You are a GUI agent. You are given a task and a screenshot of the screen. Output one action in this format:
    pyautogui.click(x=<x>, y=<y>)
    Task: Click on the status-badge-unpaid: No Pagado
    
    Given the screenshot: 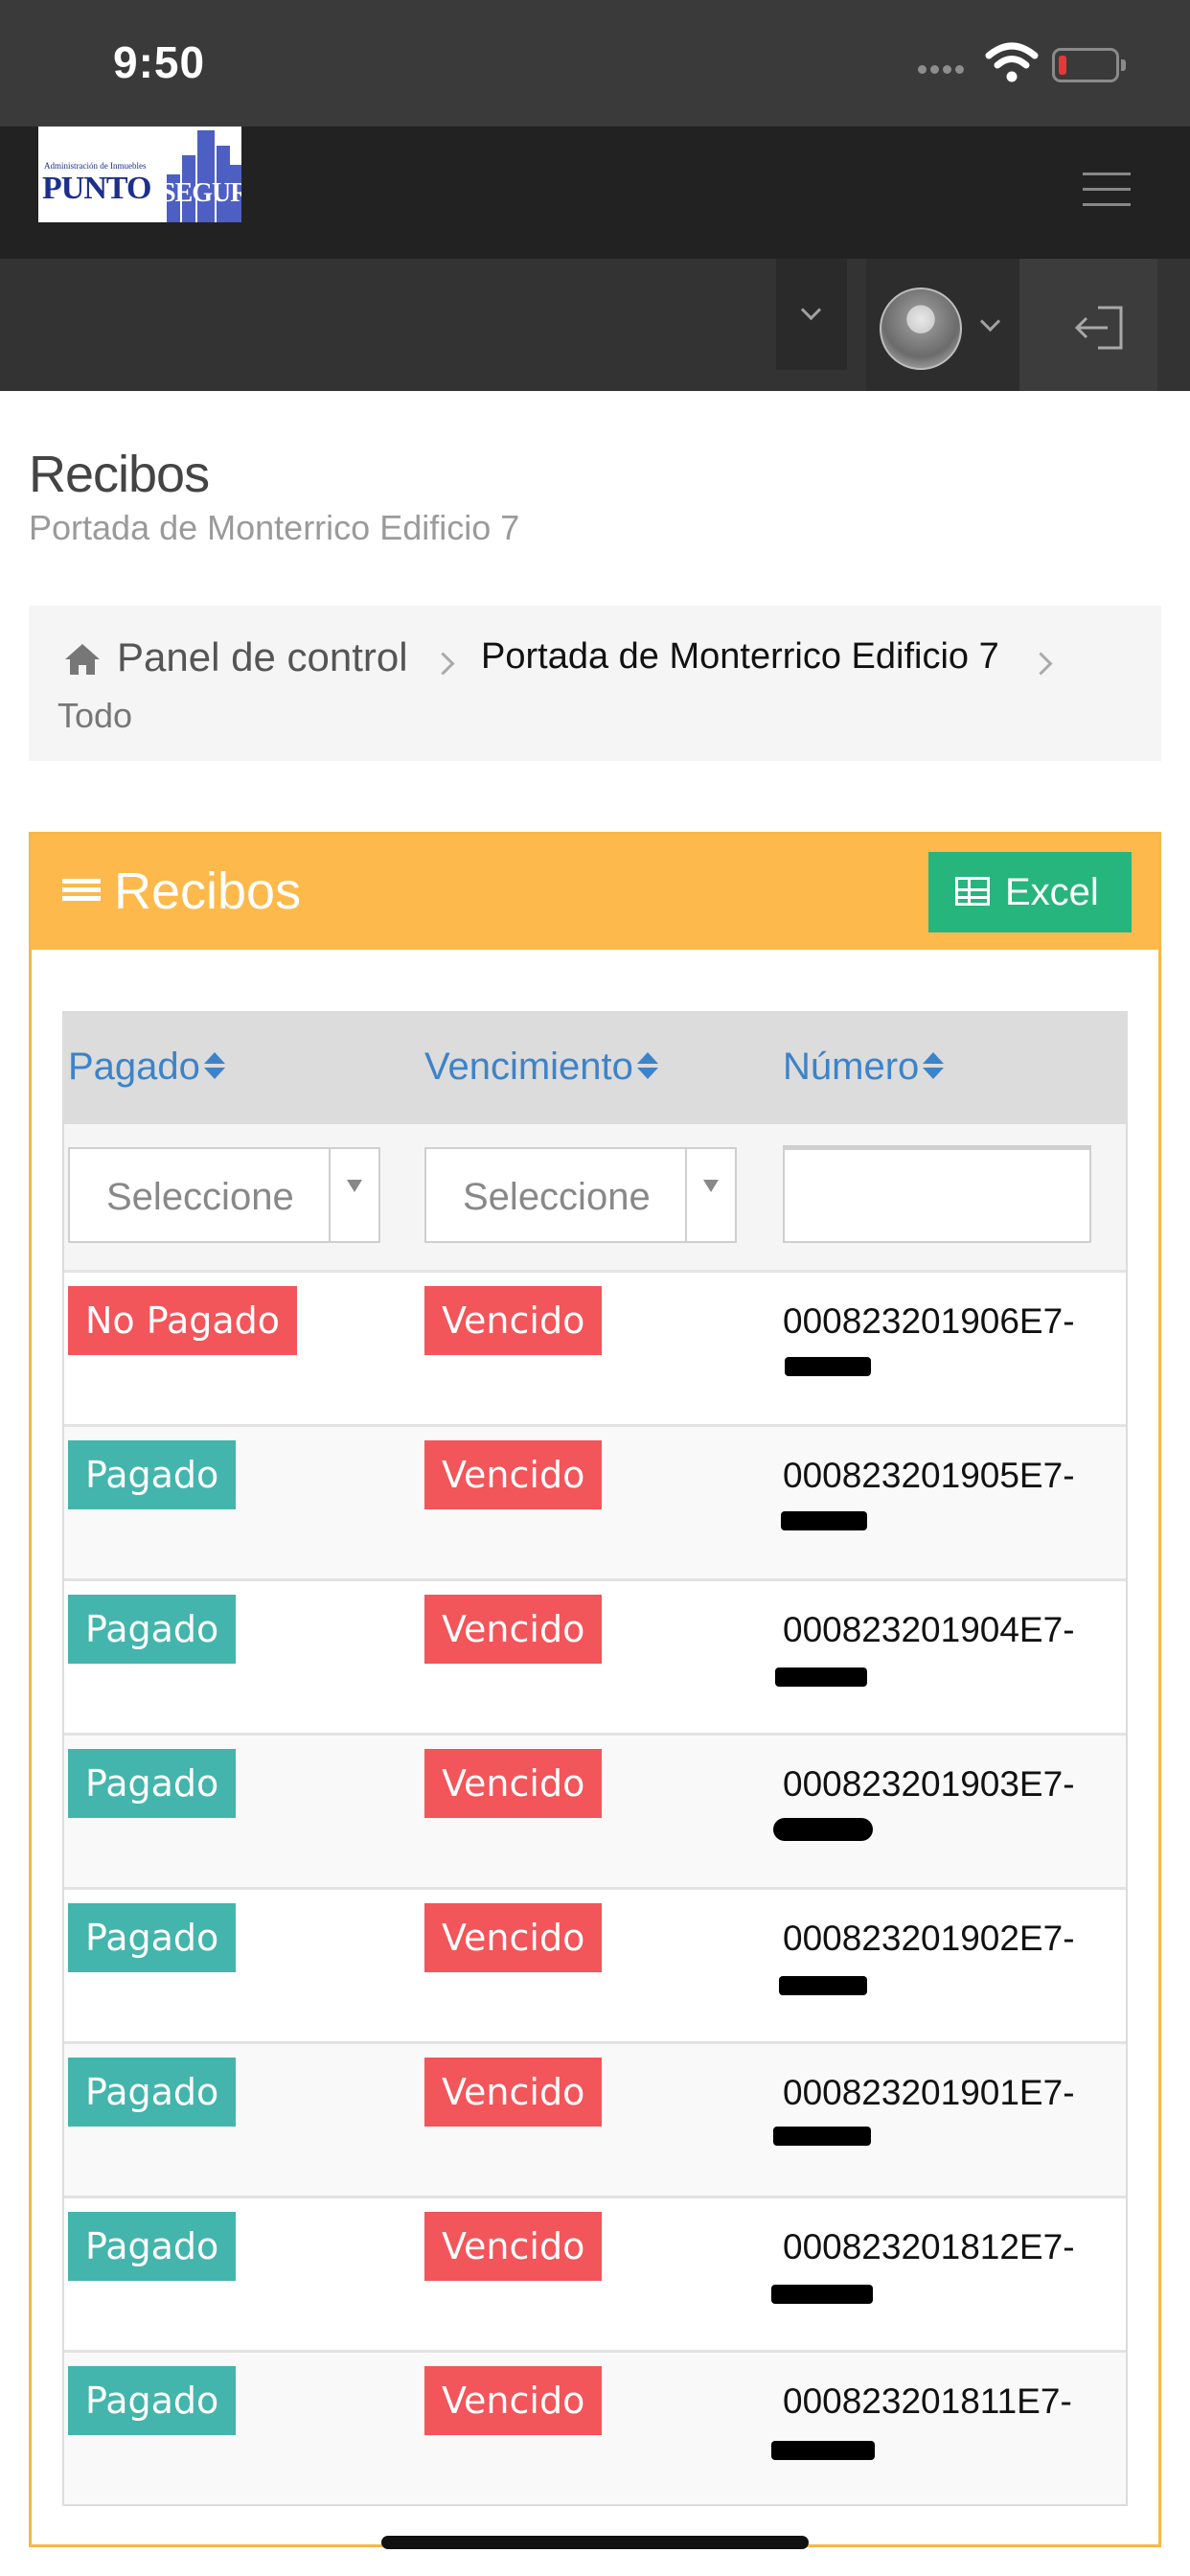 What is the action you would take?
    pyautogui.click(x=183, y=1320)
    